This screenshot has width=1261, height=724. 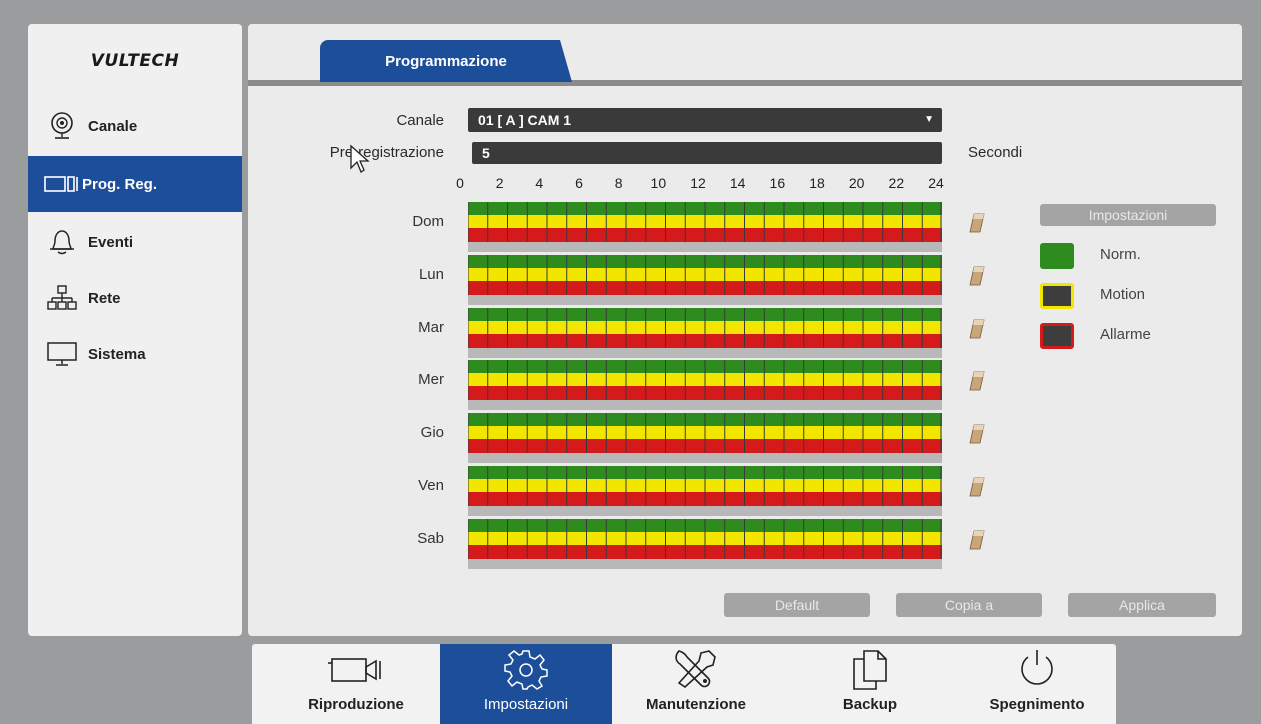 What do you see at coordinates (1057, 296) in the screenshot?
I see `motion-swatch` at bounding box center [1057, 296].